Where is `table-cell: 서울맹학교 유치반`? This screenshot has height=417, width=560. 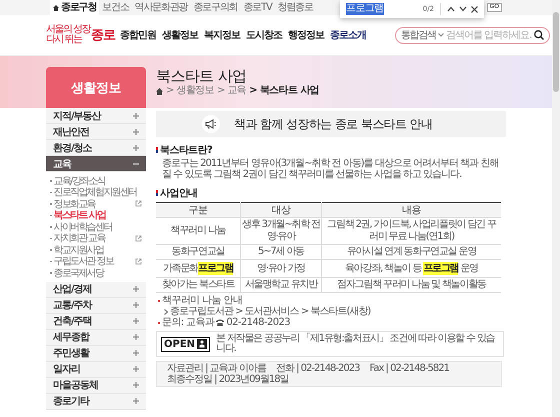
table-cell: 서울맹학교 유치반 is located at coordinates (281, 285).